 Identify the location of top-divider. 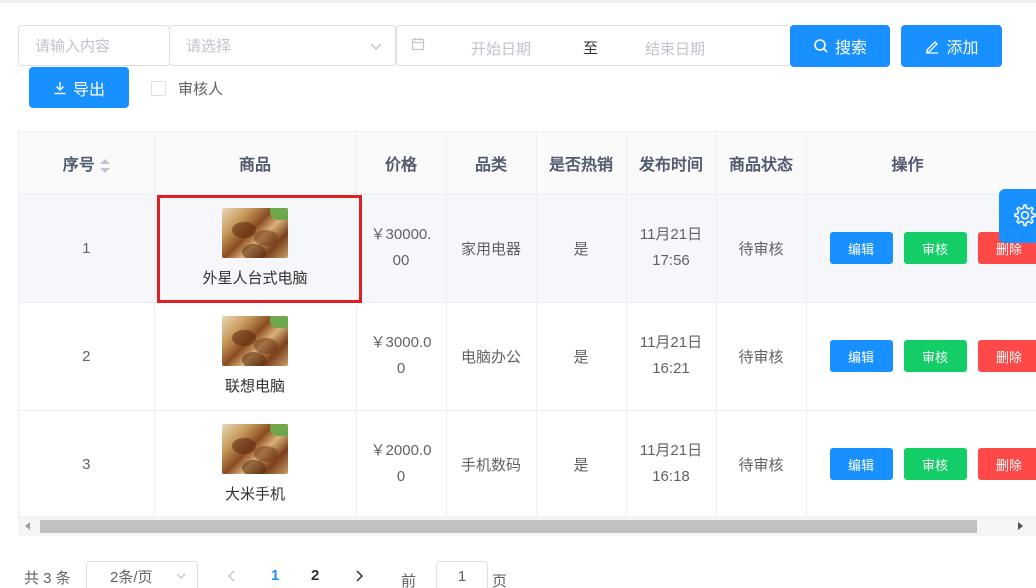
(518, 1).